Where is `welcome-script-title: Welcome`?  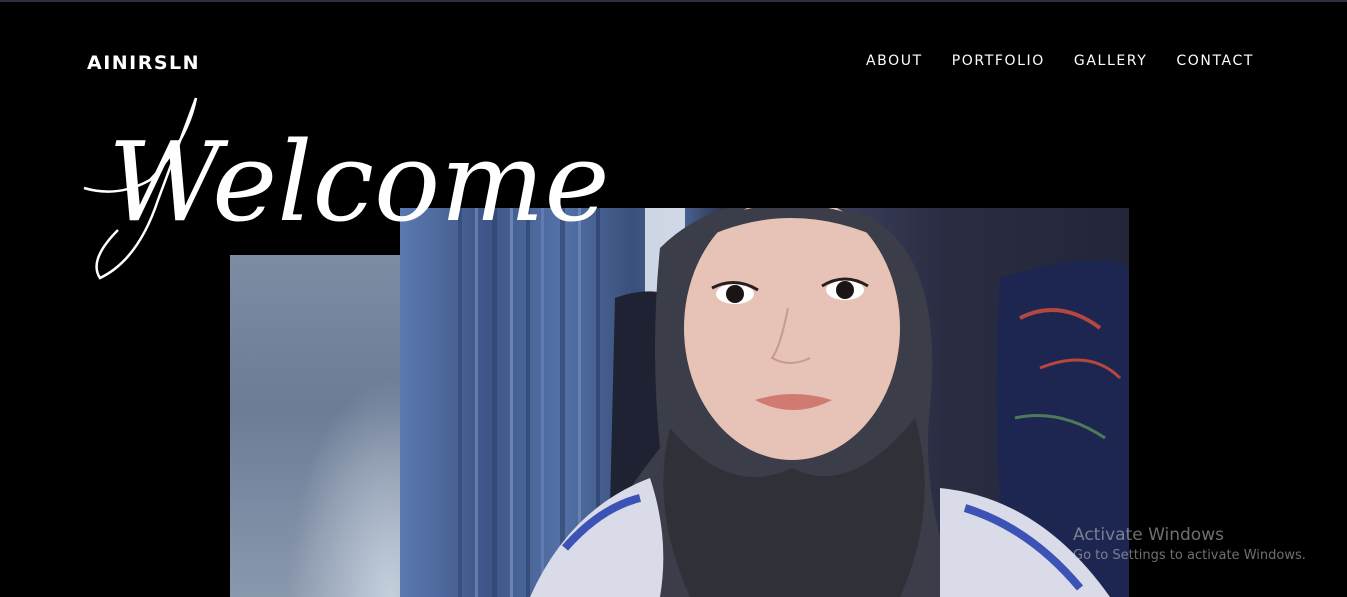
welcome-script-title: Welcome is located at coordinates (346, 188).